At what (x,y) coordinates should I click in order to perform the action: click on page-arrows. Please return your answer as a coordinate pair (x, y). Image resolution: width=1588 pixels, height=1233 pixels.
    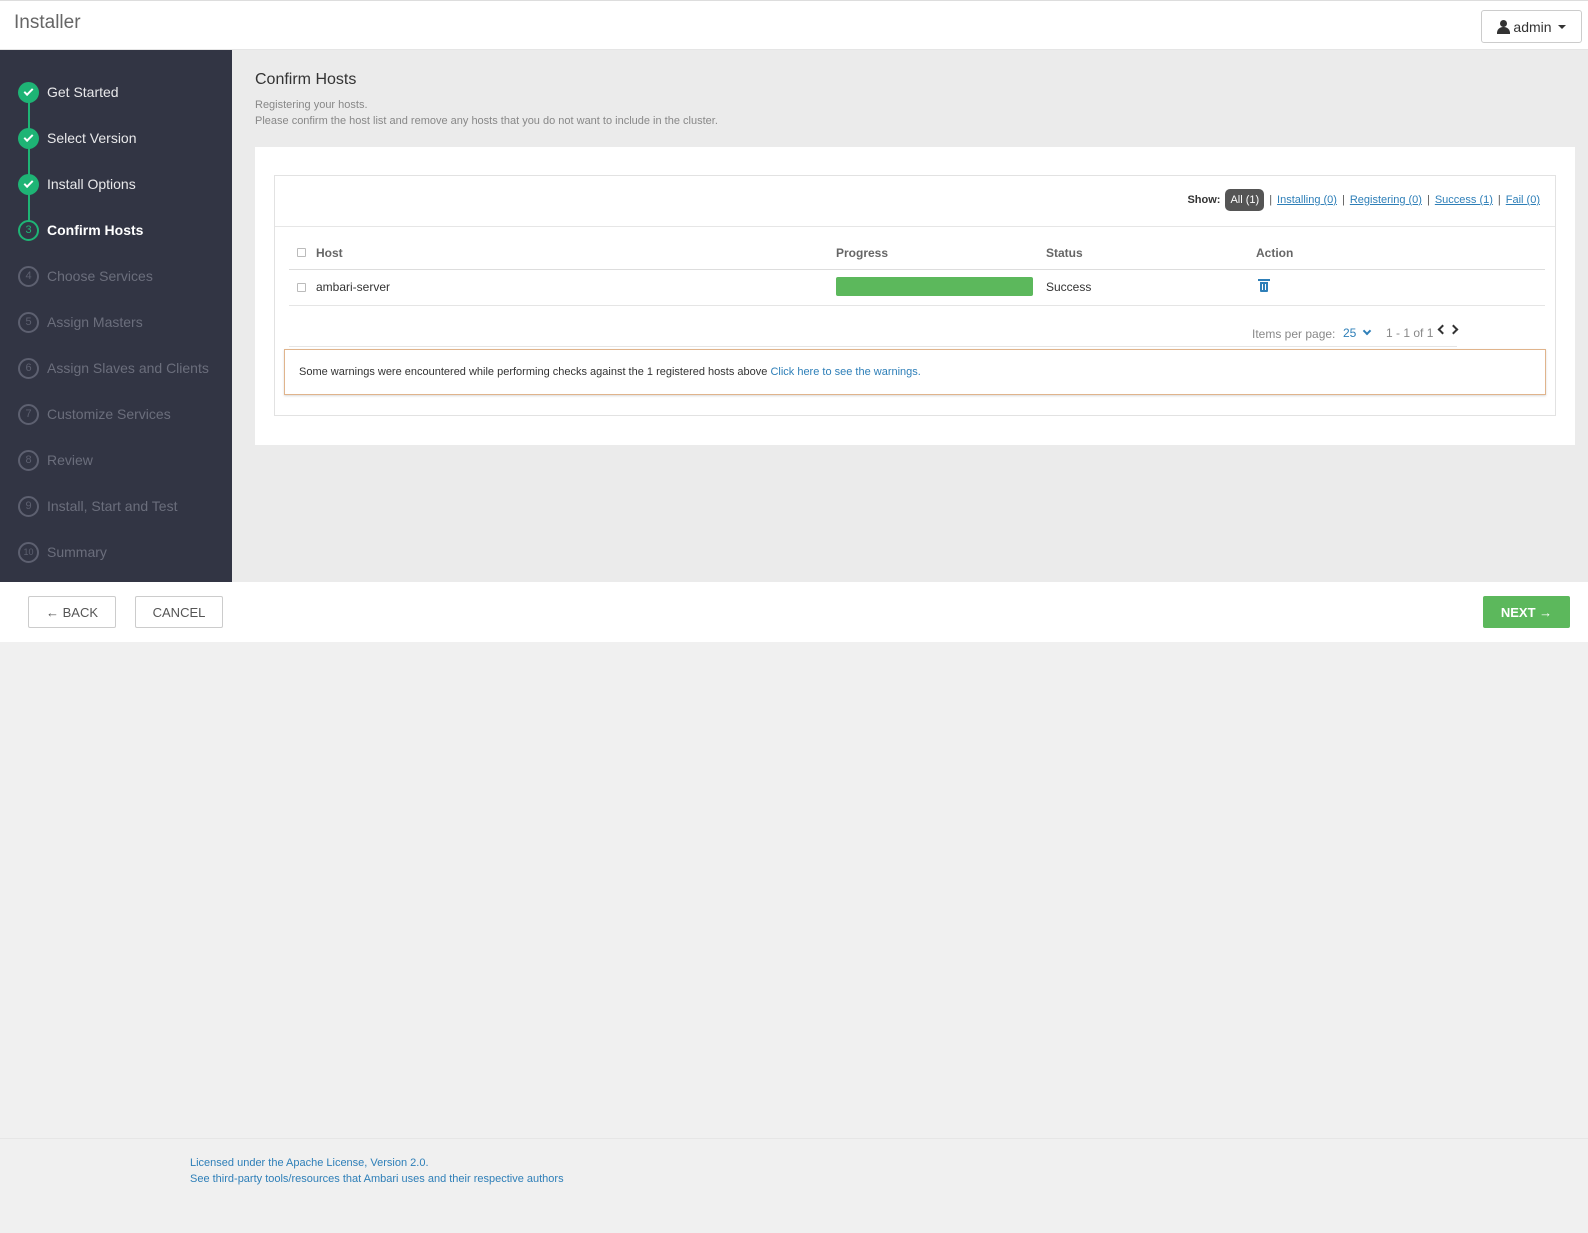
    Looking at the image, I should click on (1448, 329).